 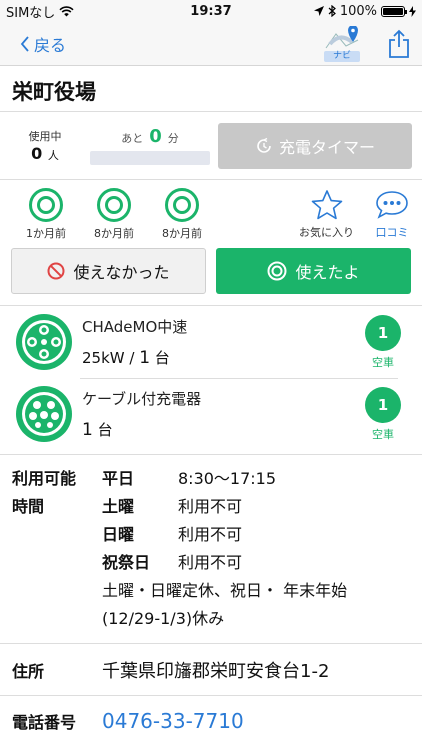 I want to click on favorite-label: お気に入り, so click(x=326, y=232).